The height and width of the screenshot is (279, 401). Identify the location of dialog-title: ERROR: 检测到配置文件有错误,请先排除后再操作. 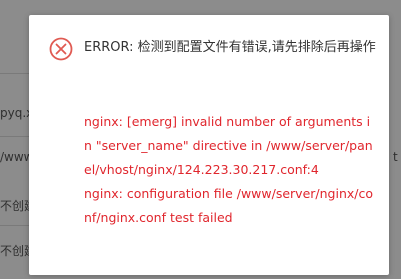
(230, 47).